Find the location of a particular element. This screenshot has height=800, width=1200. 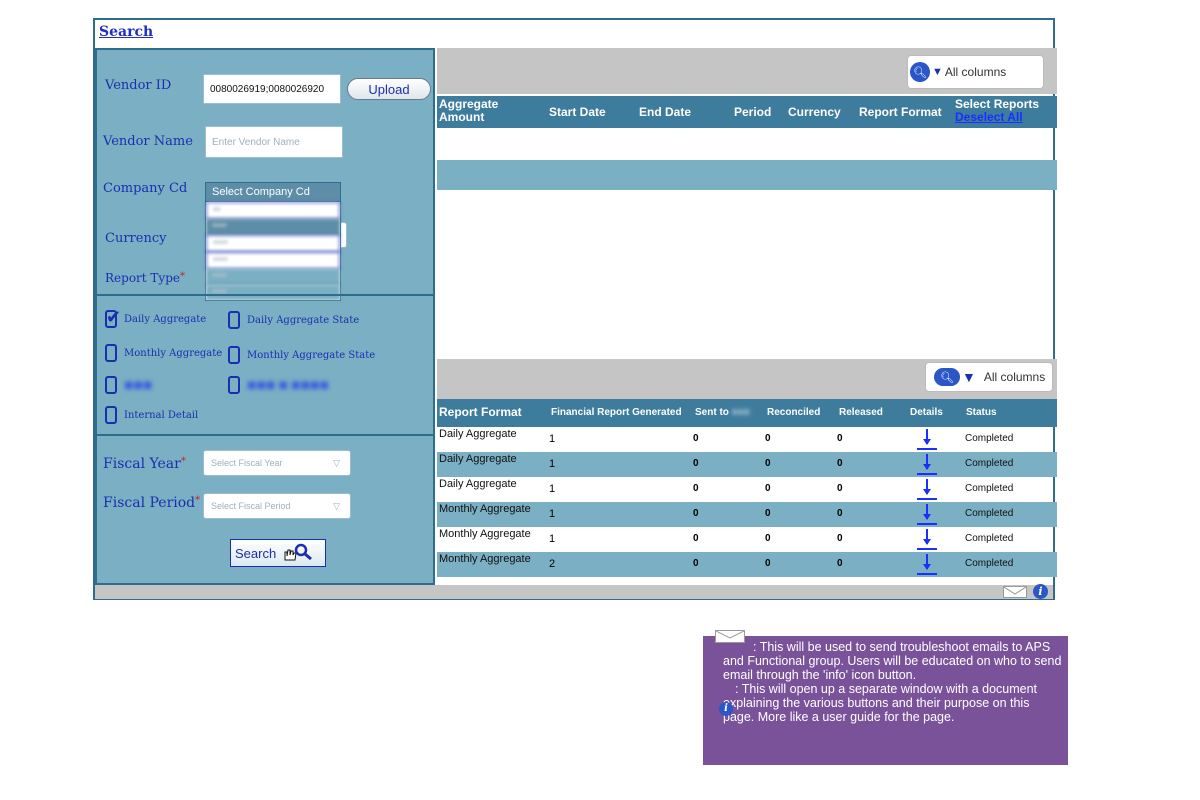

col-aggregate-amount: Aggregate Amount is located at coordinates (479, 111).